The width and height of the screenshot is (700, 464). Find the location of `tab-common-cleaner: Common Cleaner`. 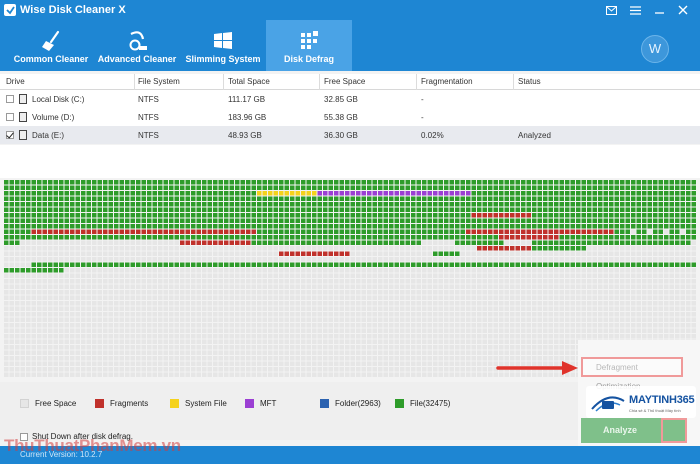

tab-common-cleaner: Common Cleaner is located at coordinates (51, 45).